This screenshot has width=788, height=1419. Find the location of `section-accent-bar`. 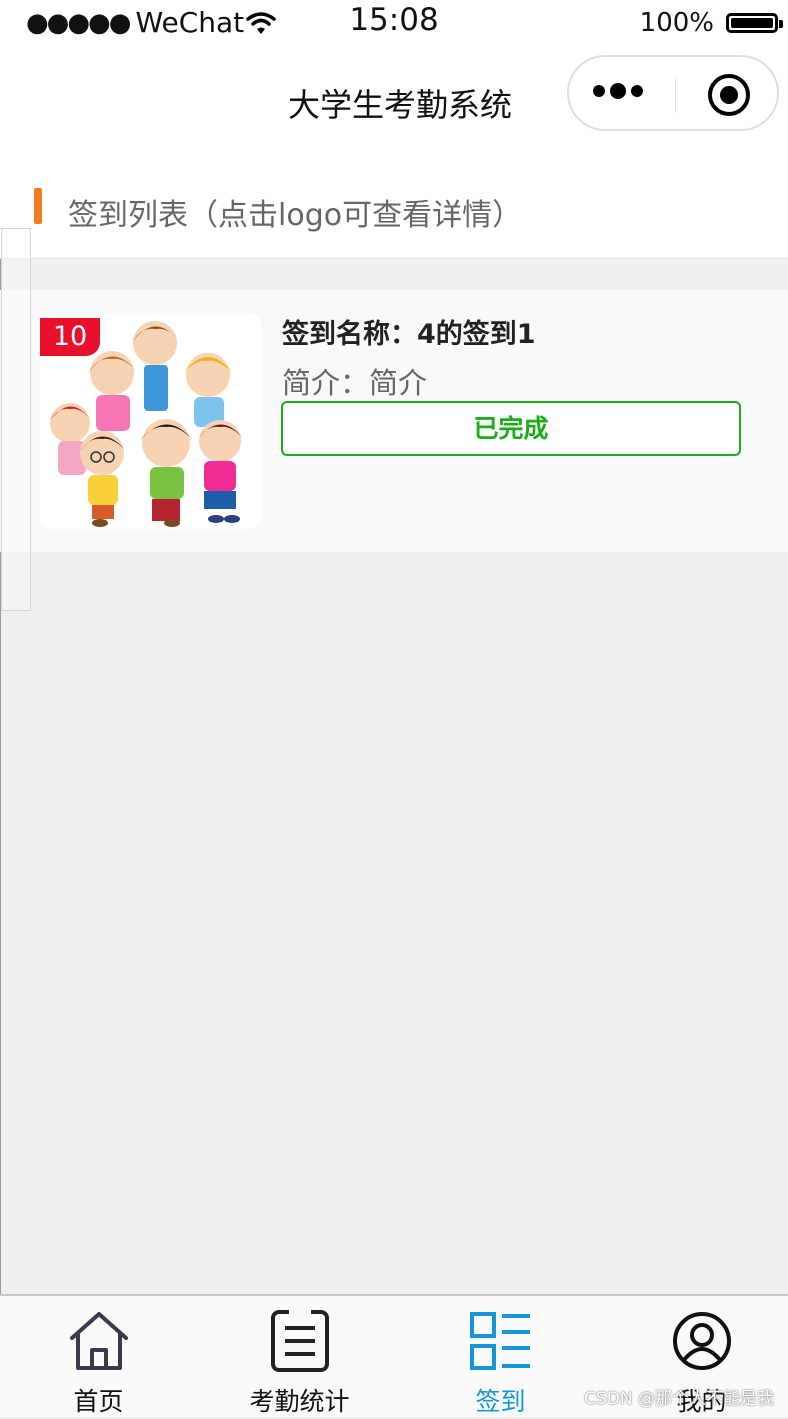

section-accent-bar is located at coordinates (38, 206).